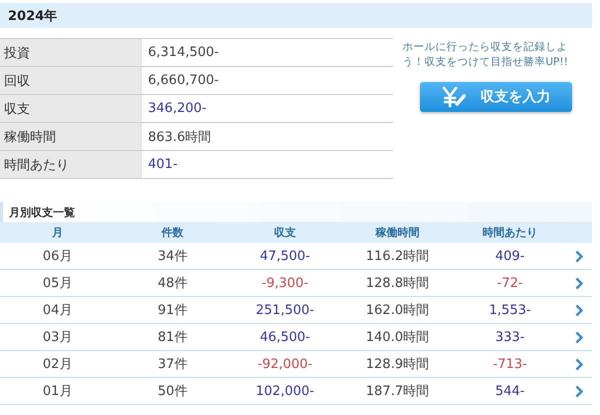 Image resolution: width=600 pixels, height=415 pixels. Describe the element at coordinates (172, 337) in the screenshot. I see `table-cell: 81件` at that location.